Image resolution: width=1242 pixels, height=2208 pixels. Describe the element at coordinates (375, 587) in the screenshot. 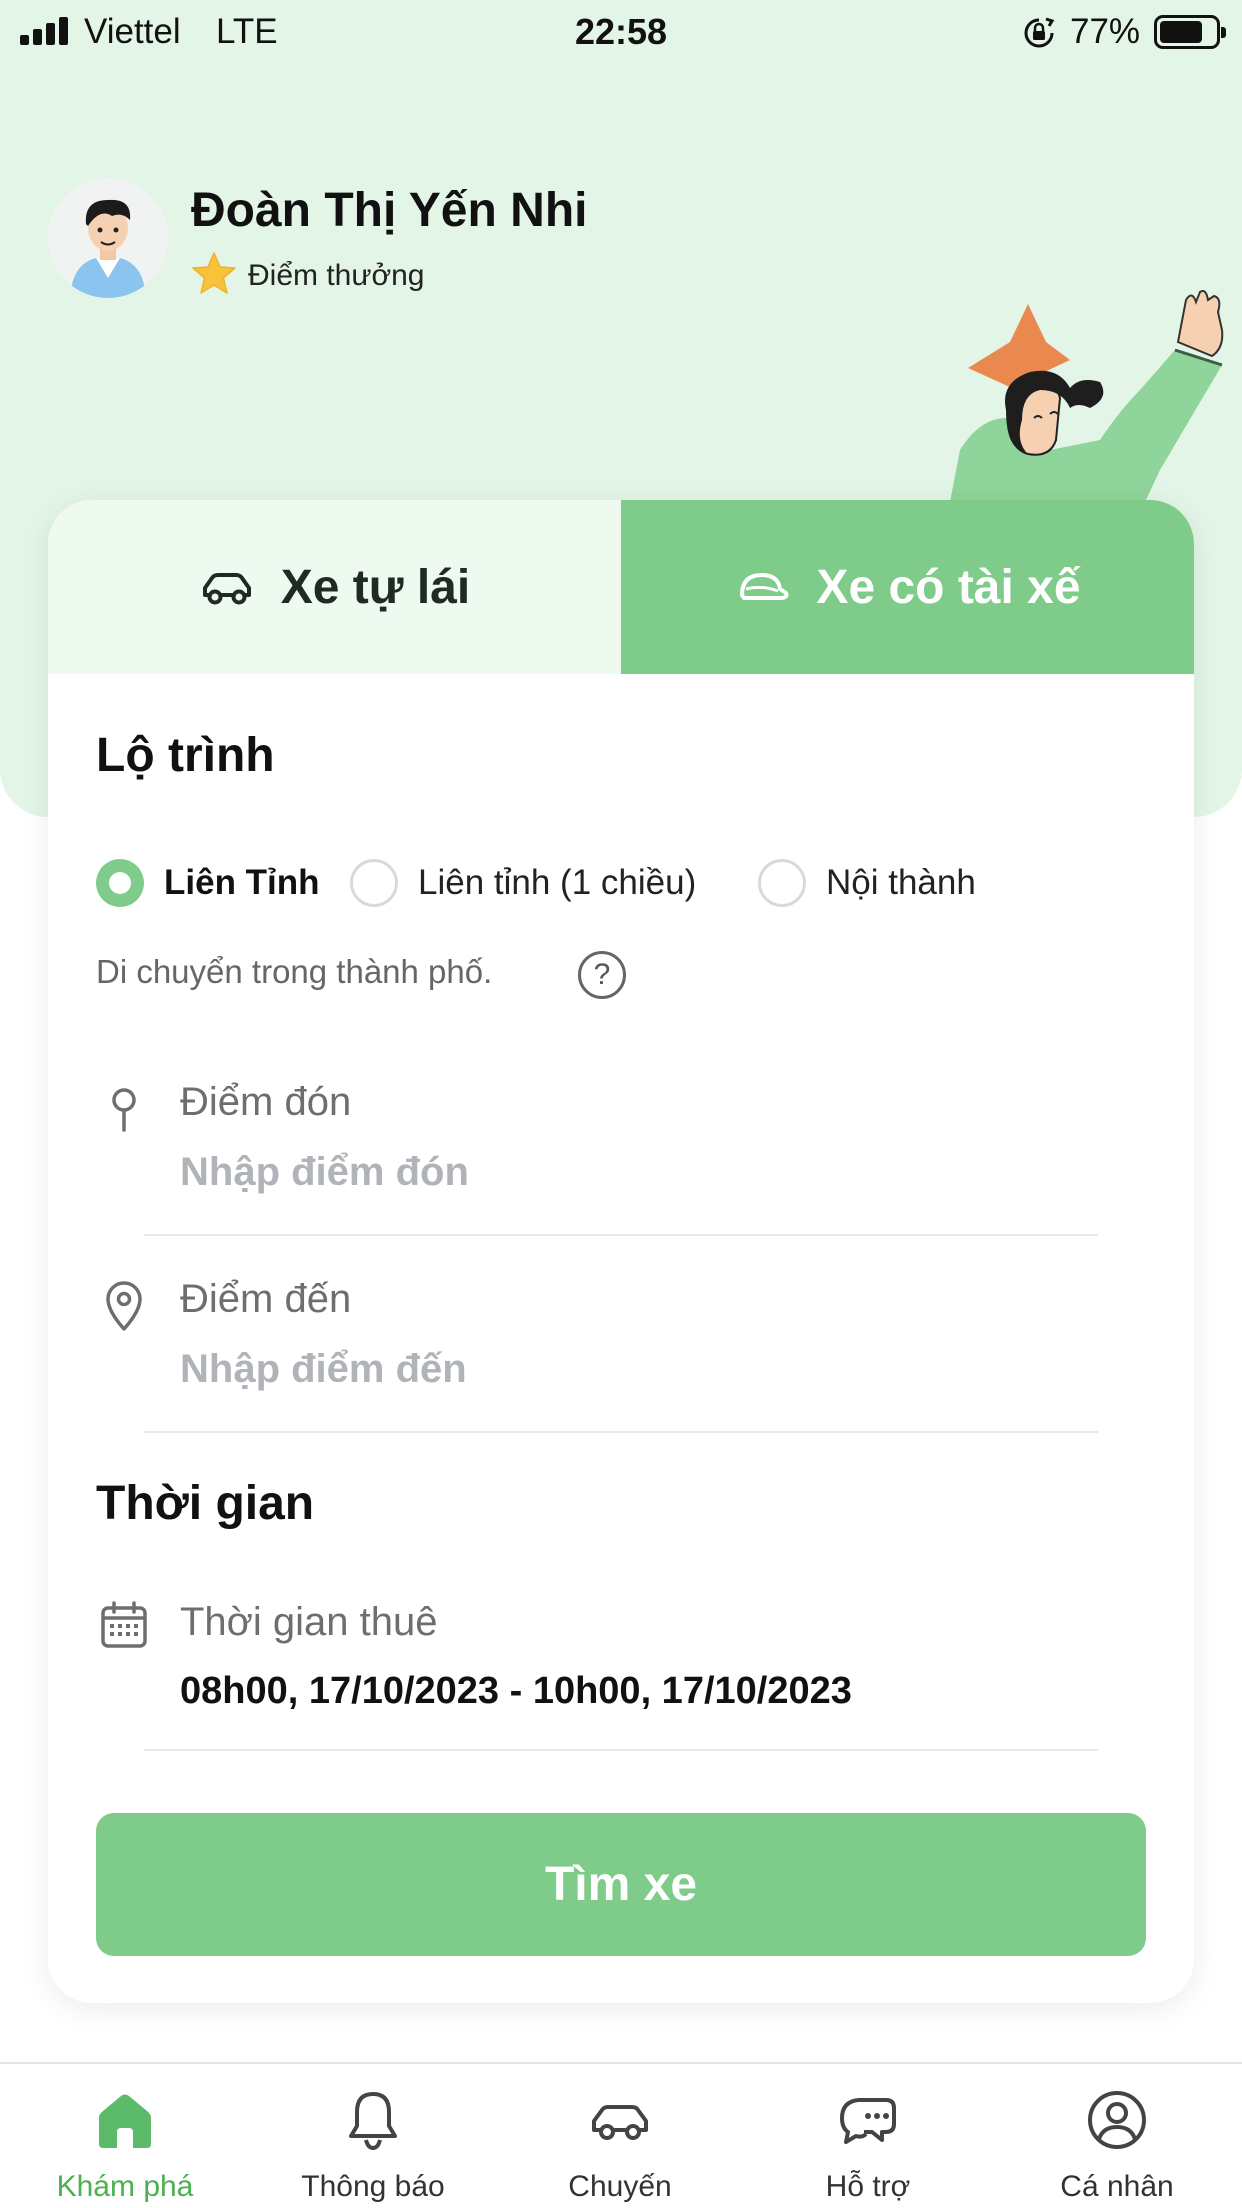

I see `tab-self-drive-label: Xe tự lái` at that location.